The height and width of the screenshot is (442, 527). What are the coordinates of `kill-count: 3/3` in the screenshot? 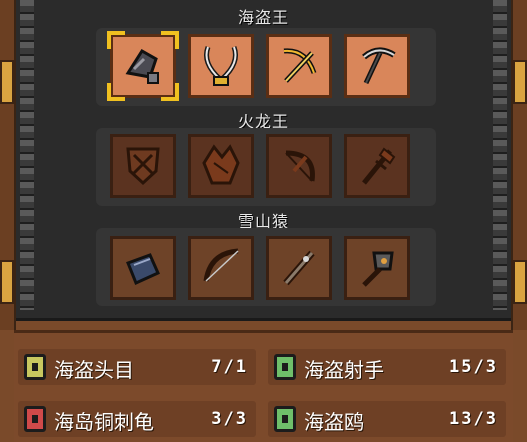 It's located at (229, 419).